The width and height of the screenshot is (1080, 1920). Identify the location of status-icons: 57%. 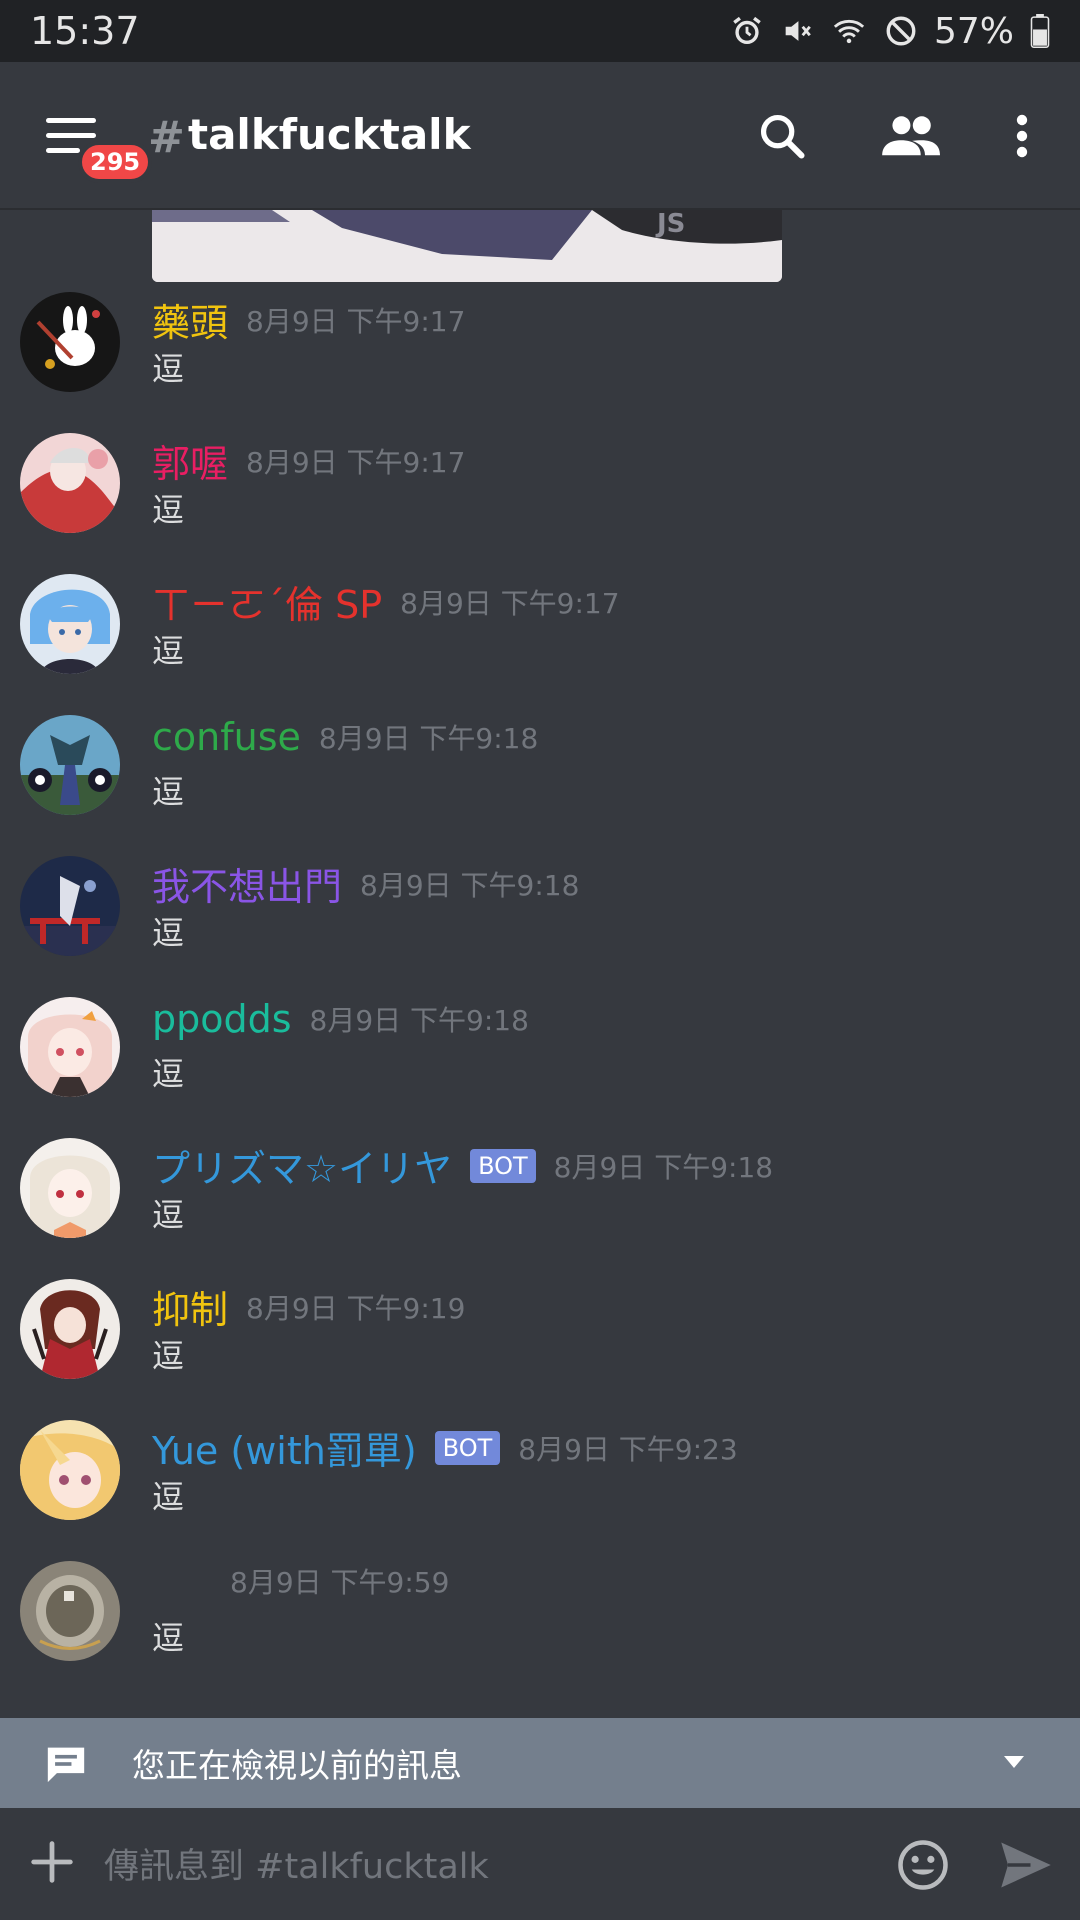
(890, 31).